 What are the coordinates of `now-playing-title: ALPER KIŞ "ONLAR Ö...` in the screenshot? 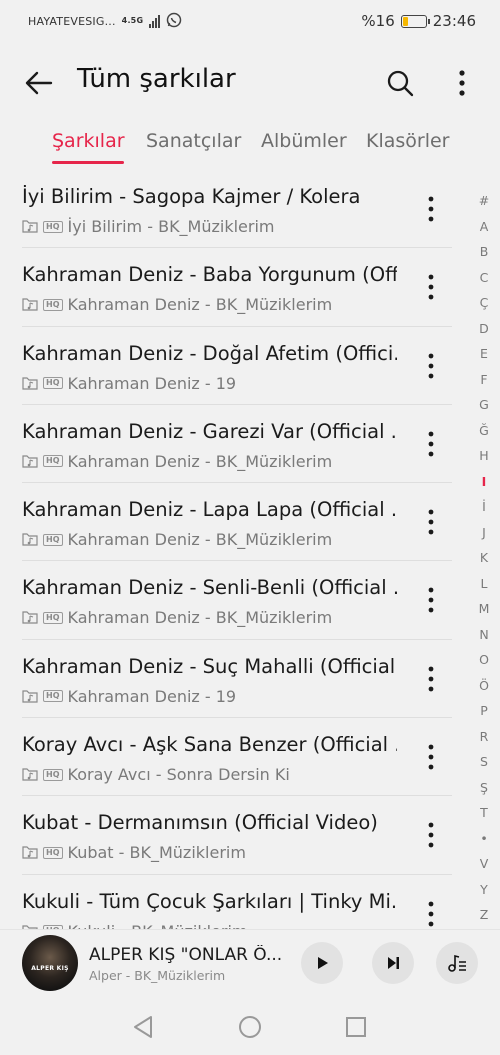 It's located at (186, 955).